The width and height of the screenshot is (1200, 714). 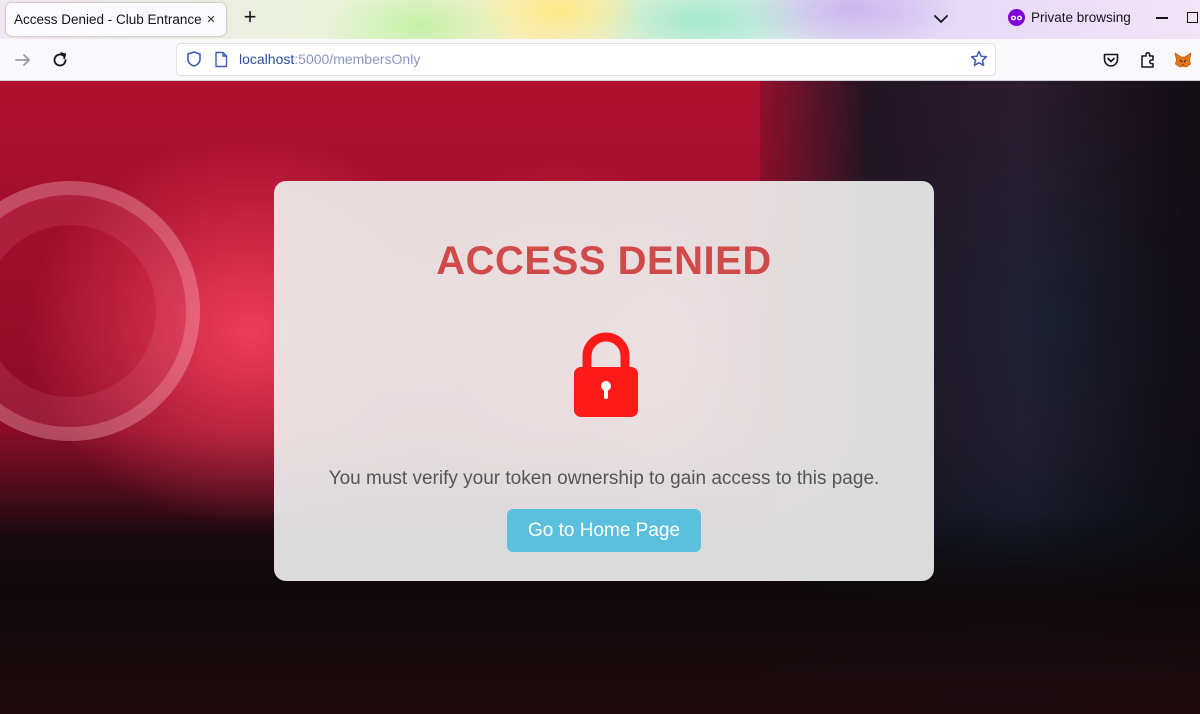 I want to click on navigation-toolbar: localhost:5000/membersOnly, so click(x=600, y=60).